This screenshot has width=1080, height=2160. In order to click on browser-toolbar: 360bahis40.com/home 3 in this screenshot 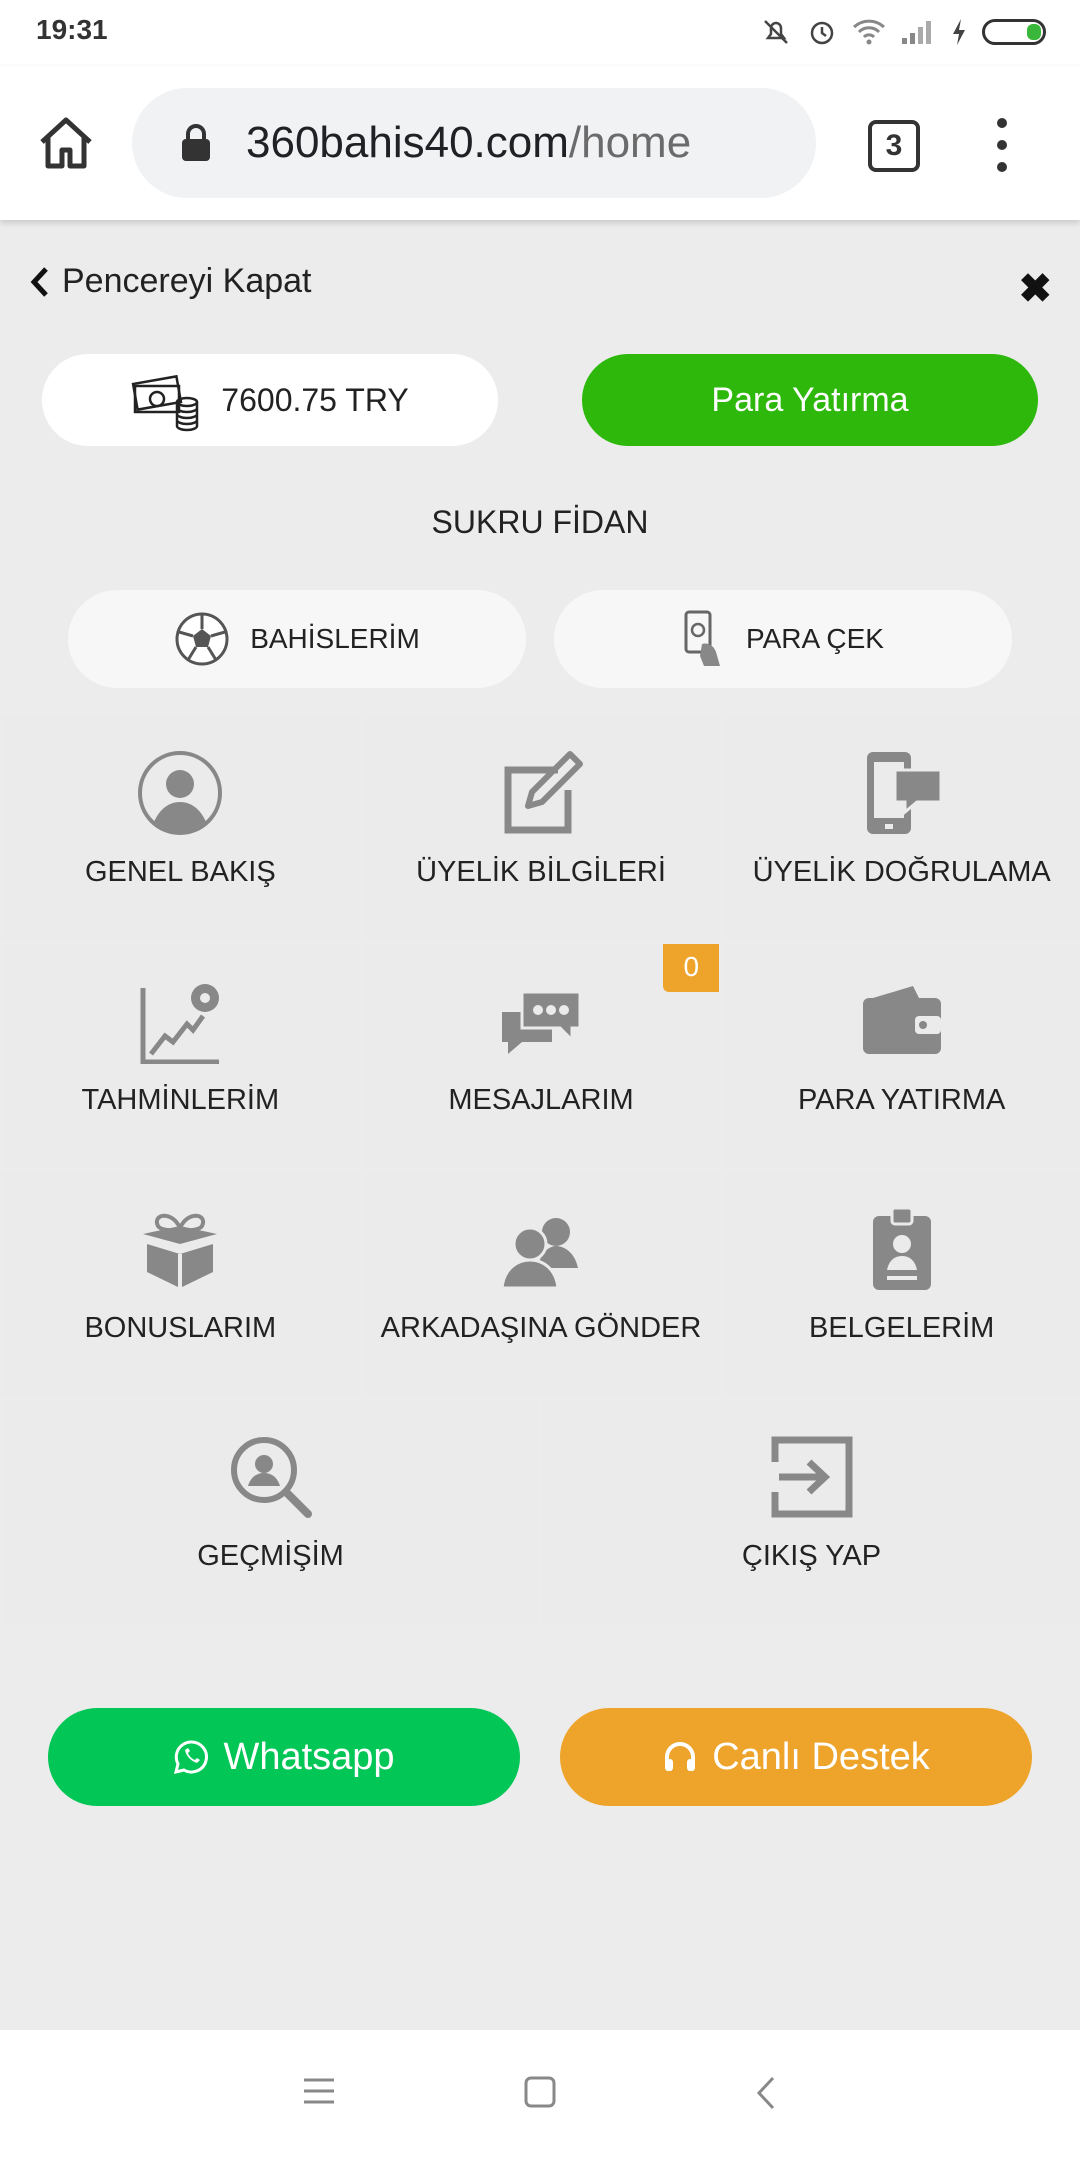, I will do `click(540, 143)`.